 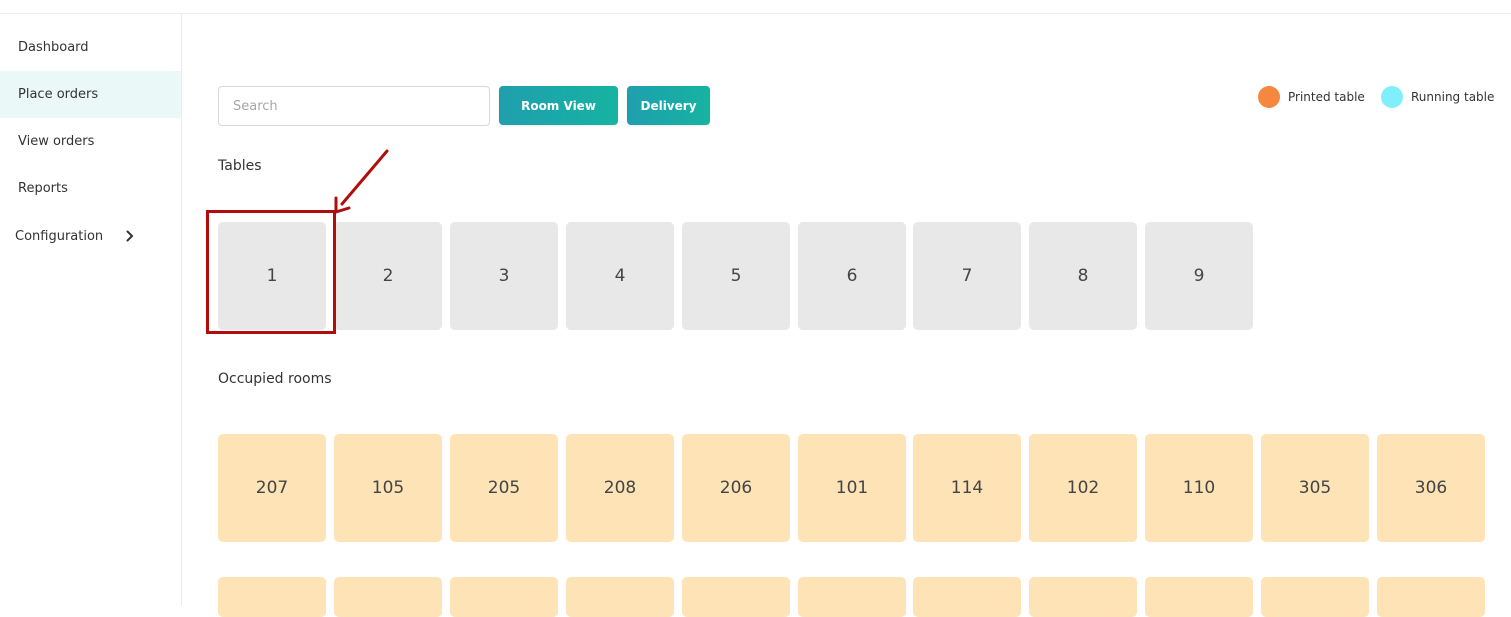 I want to click on sidebar-item-dashboard: Dashboard, so click(x=90, y=47).